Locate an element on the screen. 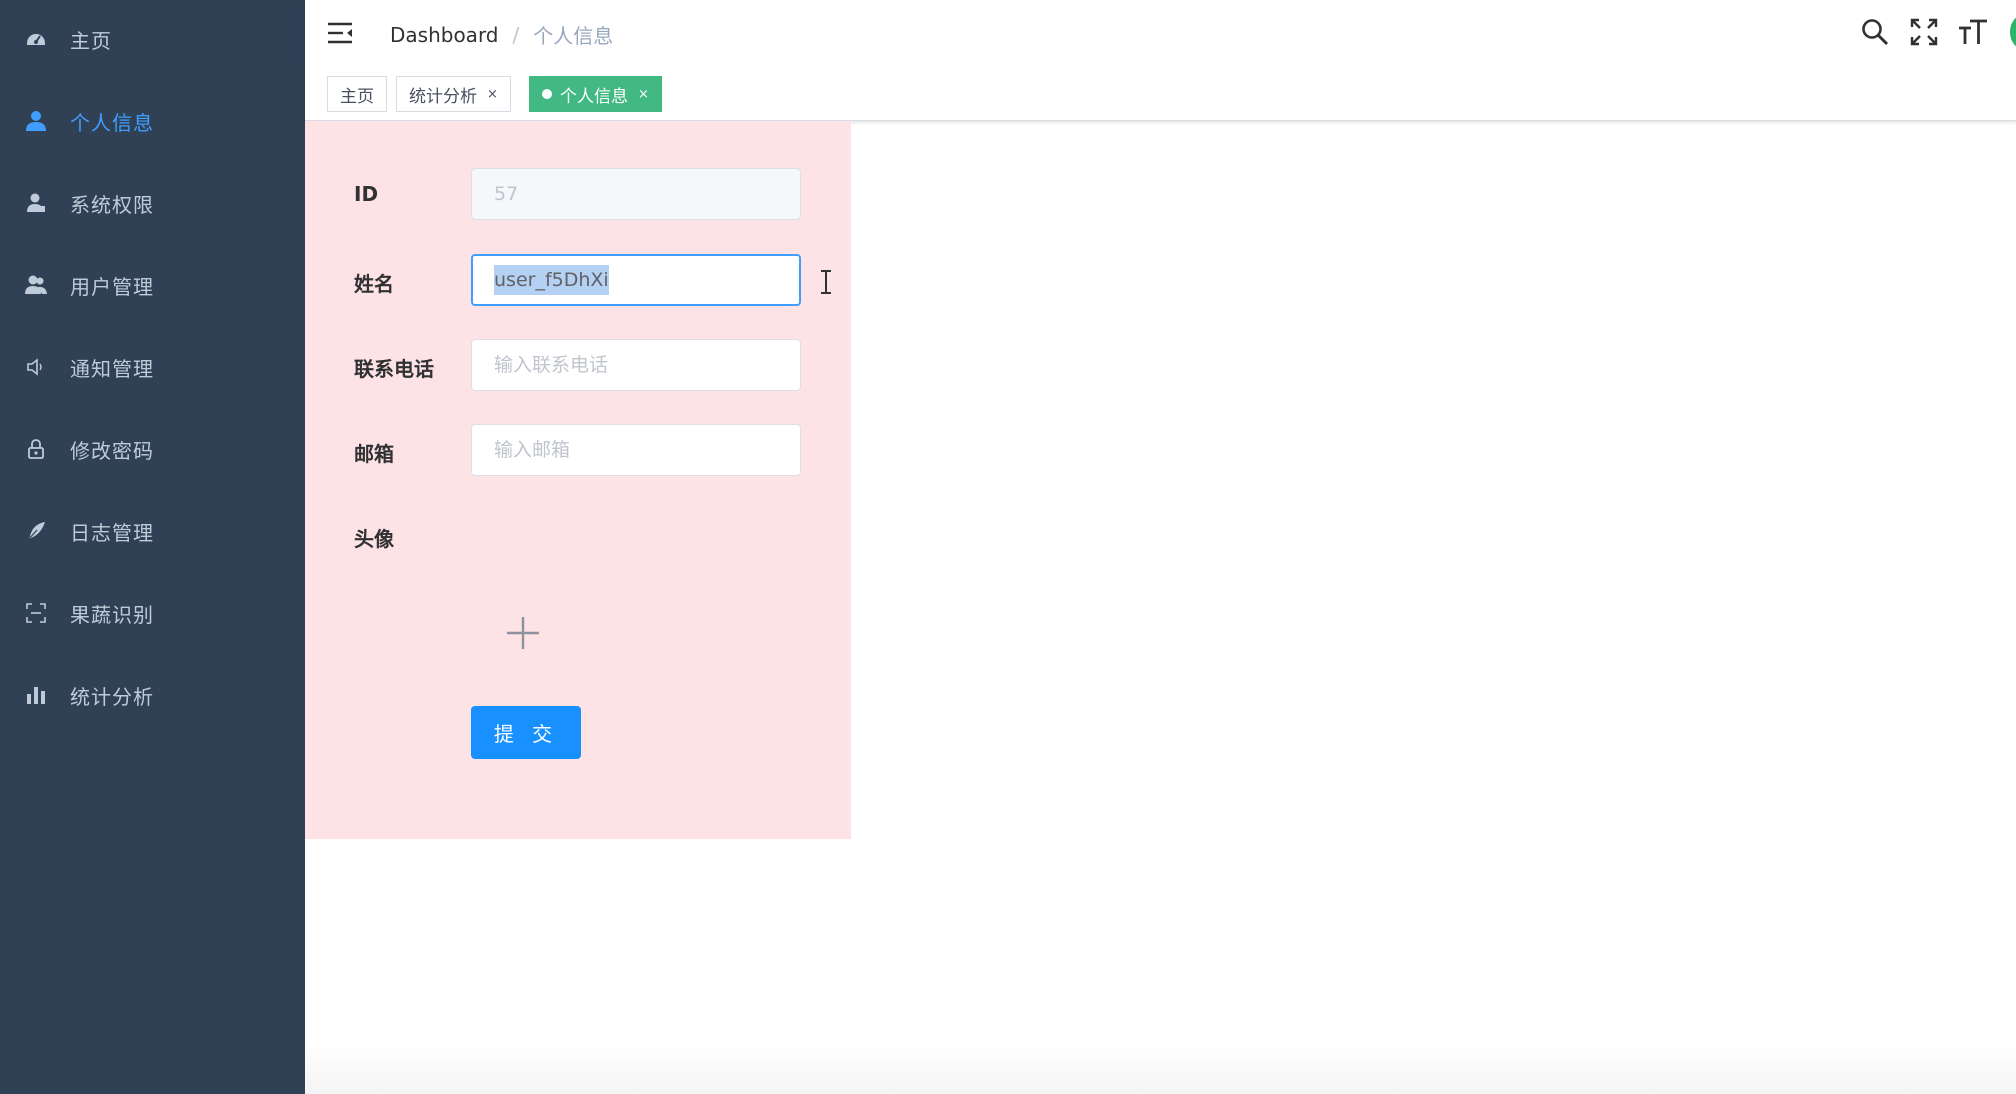 Image resolution: width=2016 pixels, height=1094 pixels. id-field is located at coordinates (636, 194).